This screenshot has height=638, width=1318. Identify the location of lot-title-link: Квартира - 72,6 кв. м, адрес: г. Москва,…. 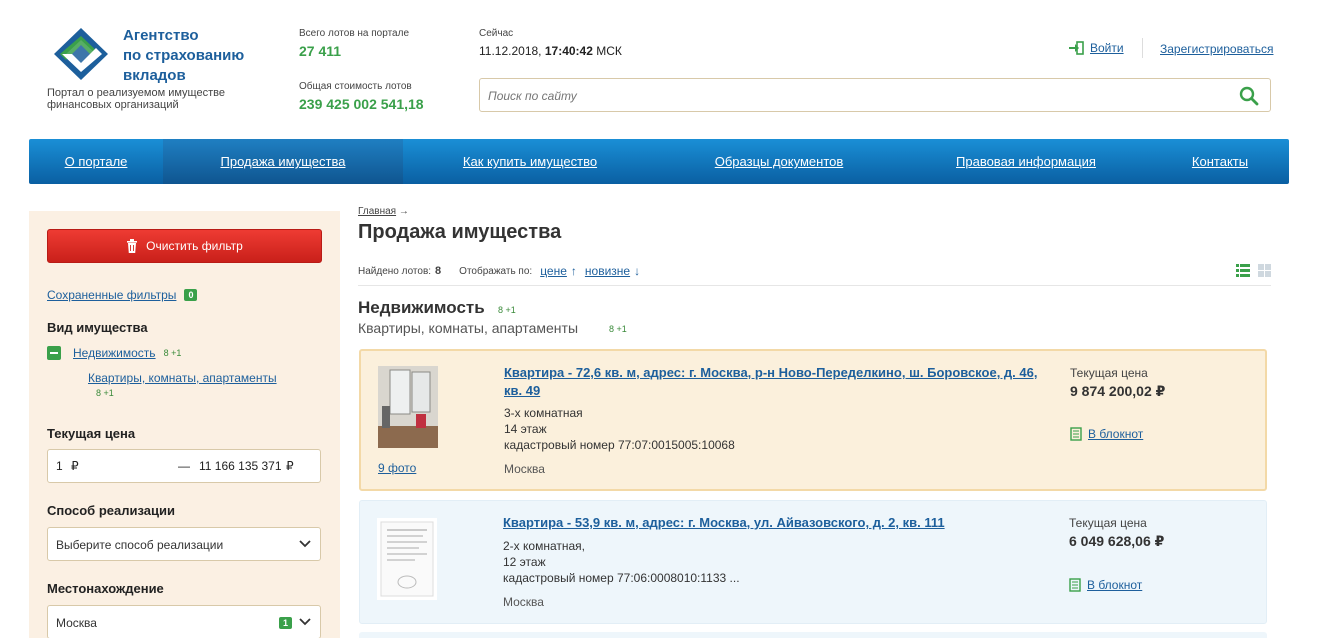
(774, 382).